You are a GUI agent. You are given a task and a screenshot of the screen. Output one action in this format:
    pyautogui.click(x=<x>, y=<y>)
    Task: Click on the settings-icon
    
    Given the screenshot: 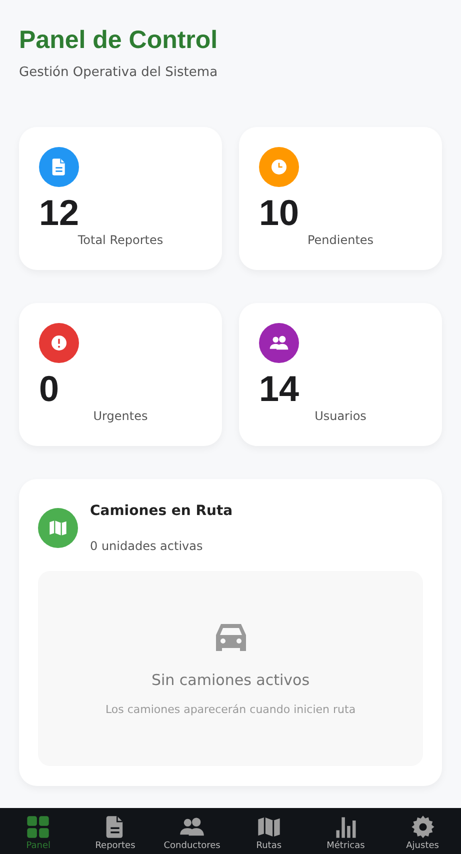 What is the action you would take?
    pyautogui.click(x=423, y=827)
    